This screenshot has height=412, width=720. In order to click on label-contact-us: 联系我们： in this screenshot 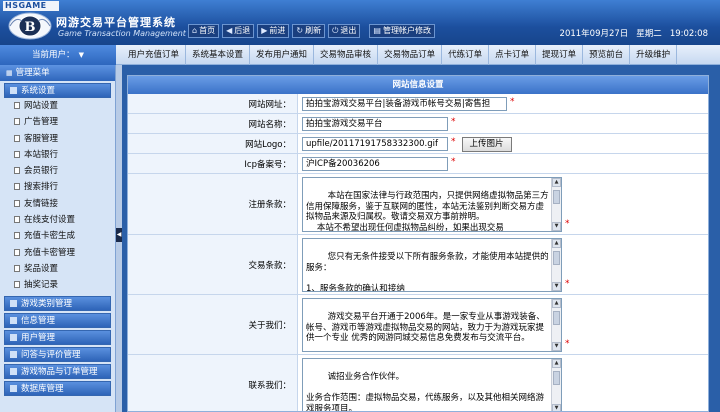, I will do `click(213, 383)`.